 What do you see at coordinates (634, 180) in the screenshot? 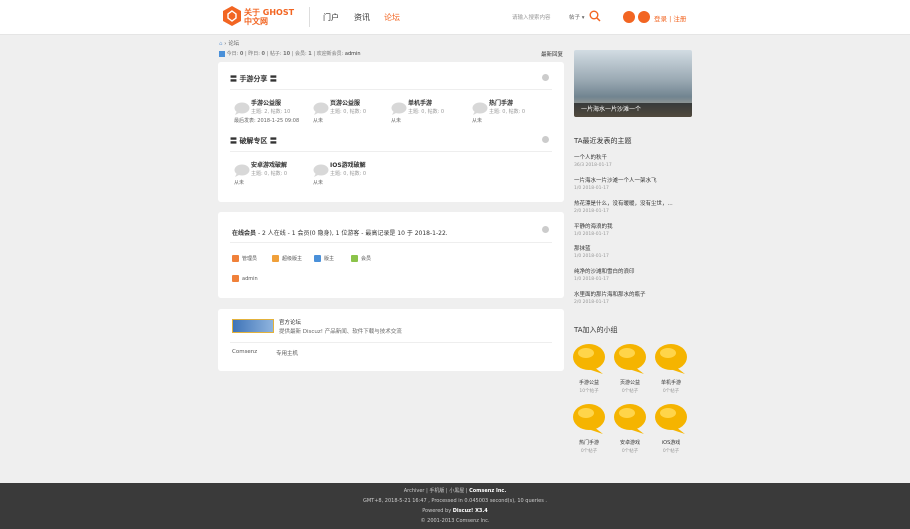
I see `thread-title: 一片海水一片沙滩一个人一架水飞` at bounding box center [634, 180].